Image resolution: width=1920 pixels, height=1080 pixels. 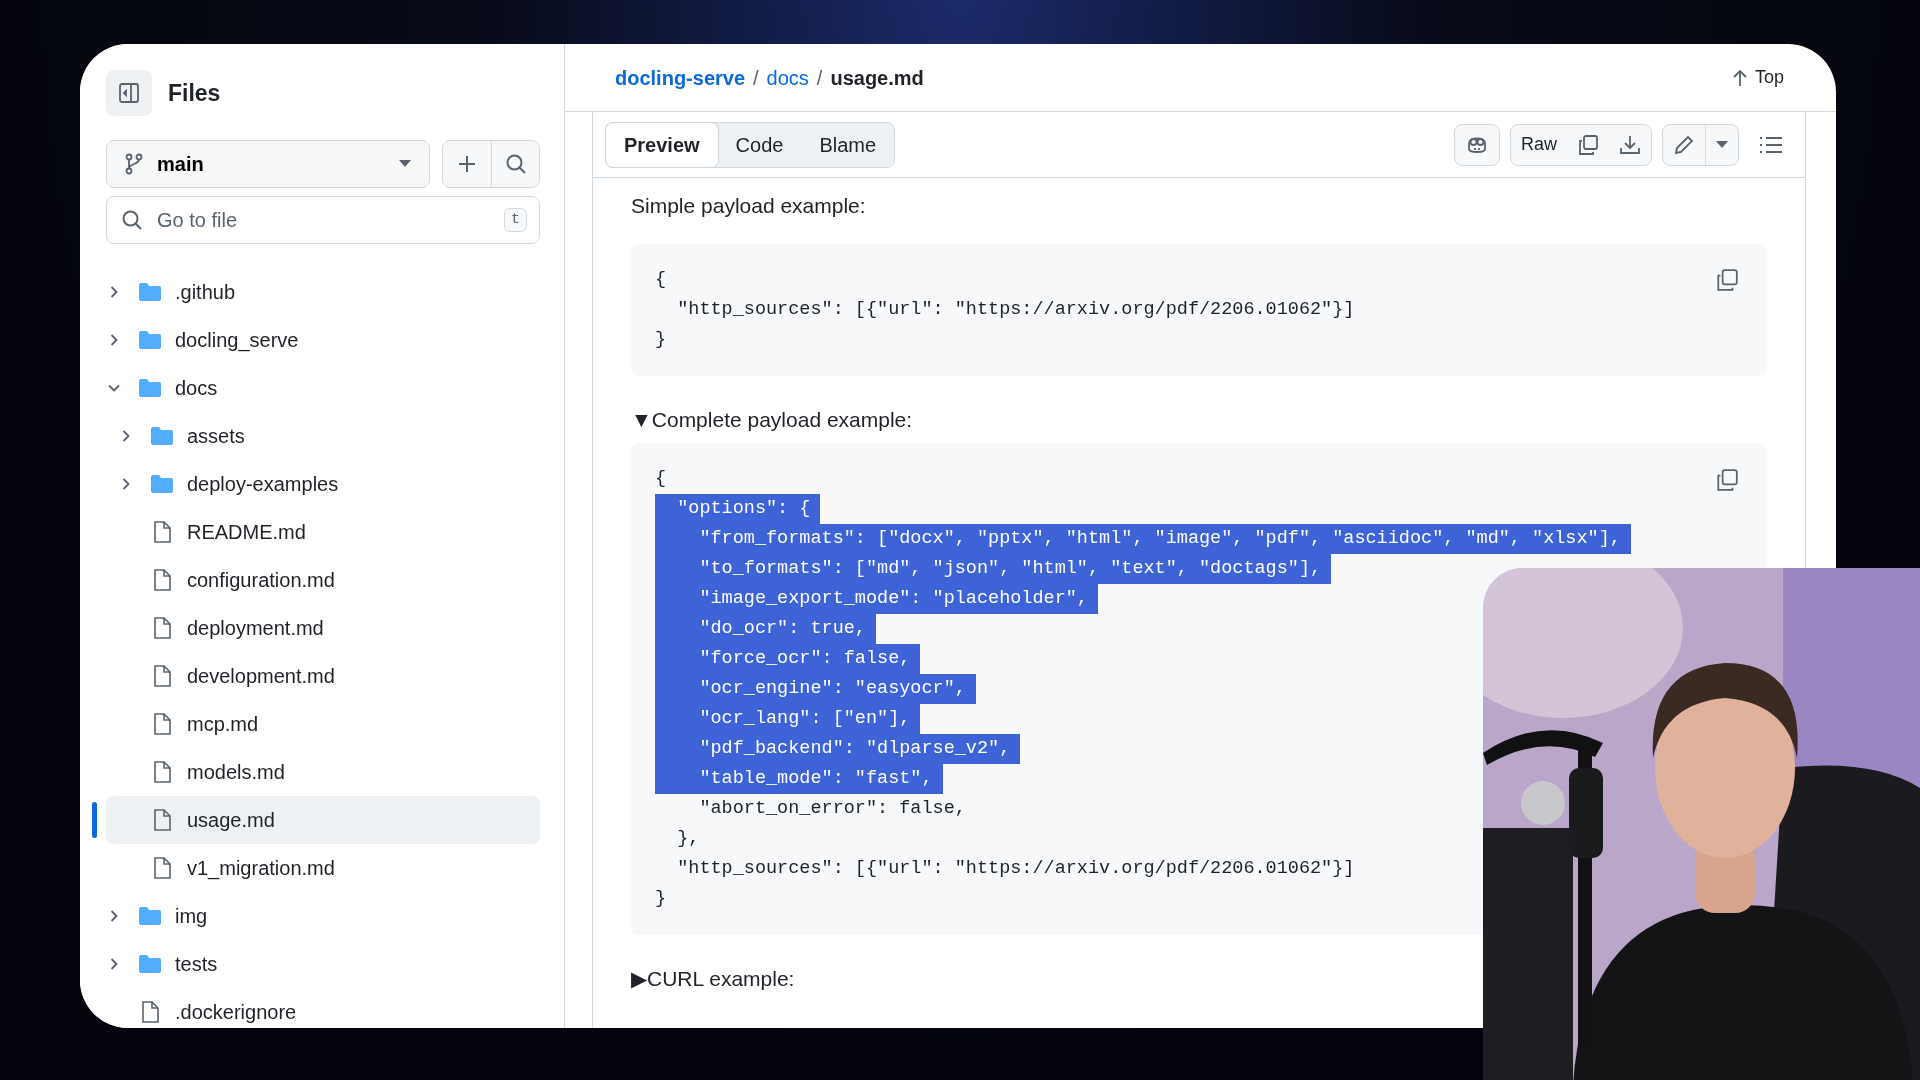 I want to click on file-item: configuration.md, so click(x=323, y=580).